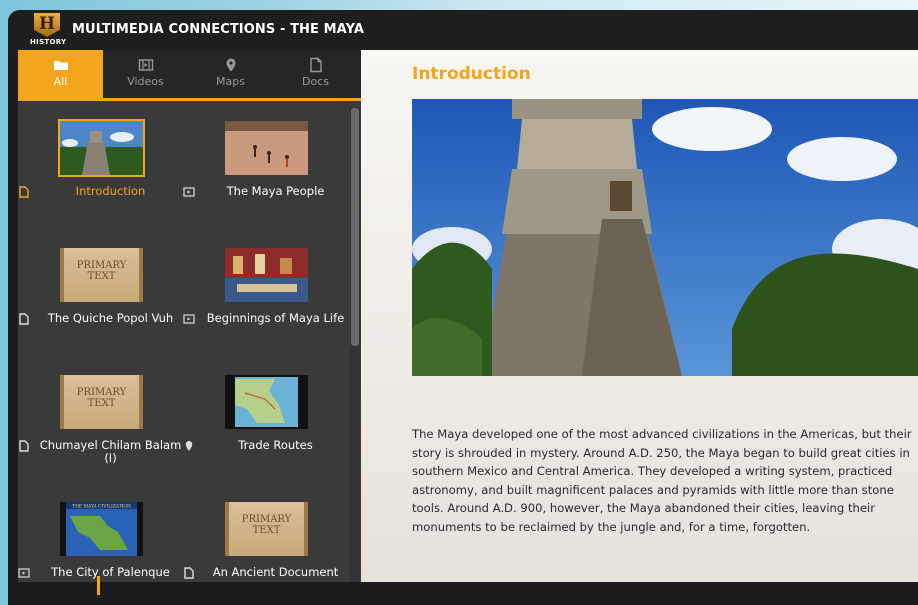 Image resolution: width=918 pixels, height=605 pixels. Describe the element at coordinates (60, 81) in the screenshot. I see `tab-label: All` at that location.